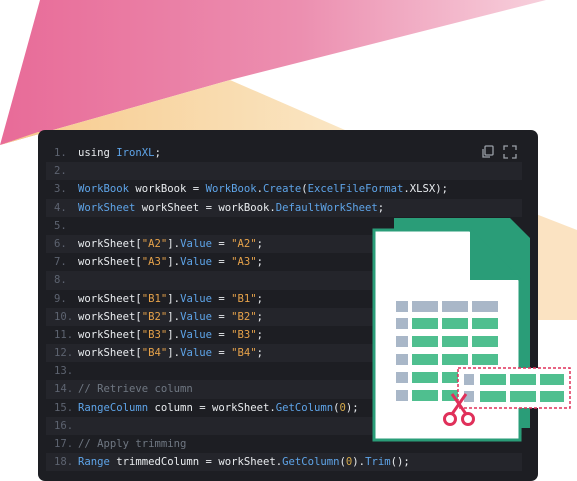 This screenshot has width=577, height=481. I want to click on code-token: // Apply trimming, so click(132, 444).